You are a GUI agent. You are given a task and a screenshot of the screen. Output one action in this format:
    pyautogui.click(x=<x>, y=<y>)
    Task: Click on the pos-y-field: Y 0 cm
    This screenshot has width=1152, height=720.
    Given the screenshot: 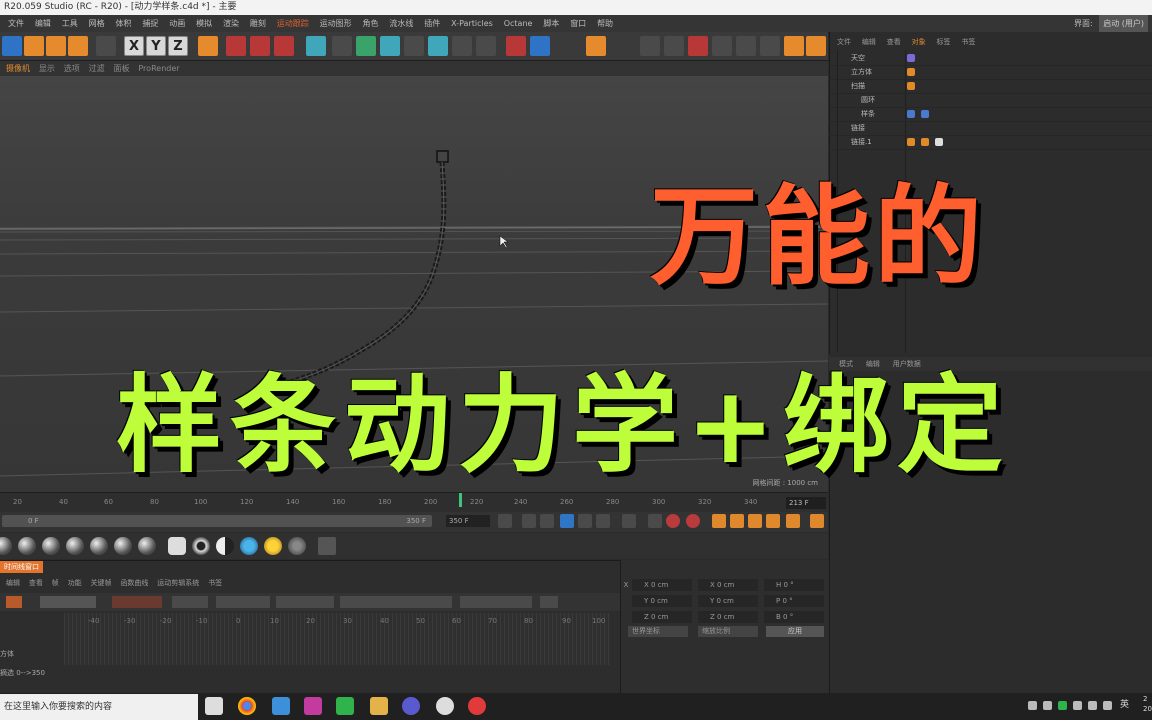 What is the action you would take?
    pyautogui.click(x=662, y=601)
    